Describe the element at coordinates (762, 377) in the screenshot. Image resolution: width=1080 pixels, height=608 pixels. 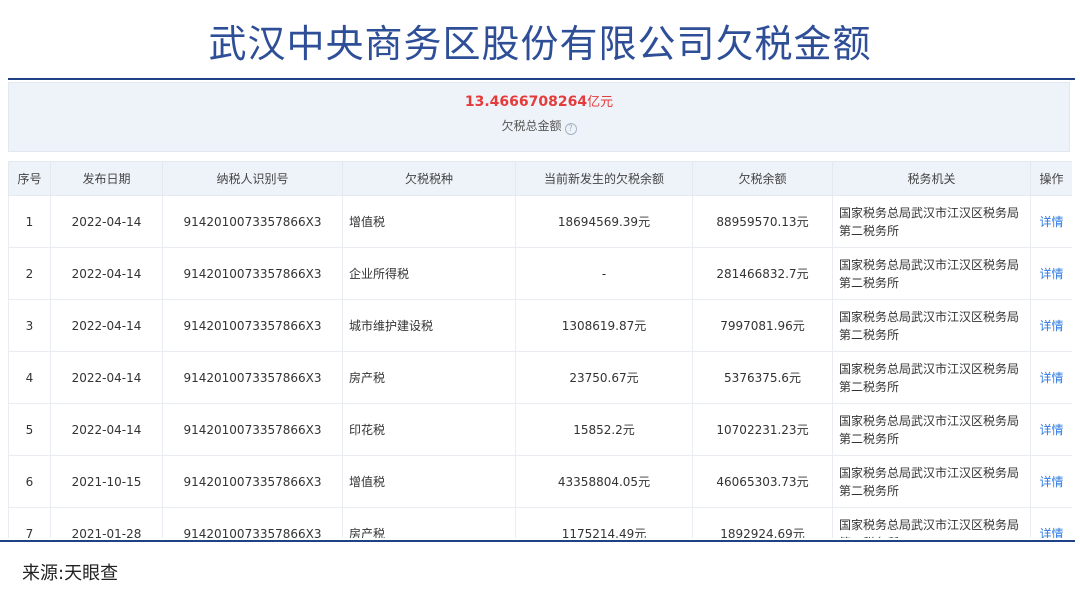
I see `cell-balance: 5376375.6元` at that location.